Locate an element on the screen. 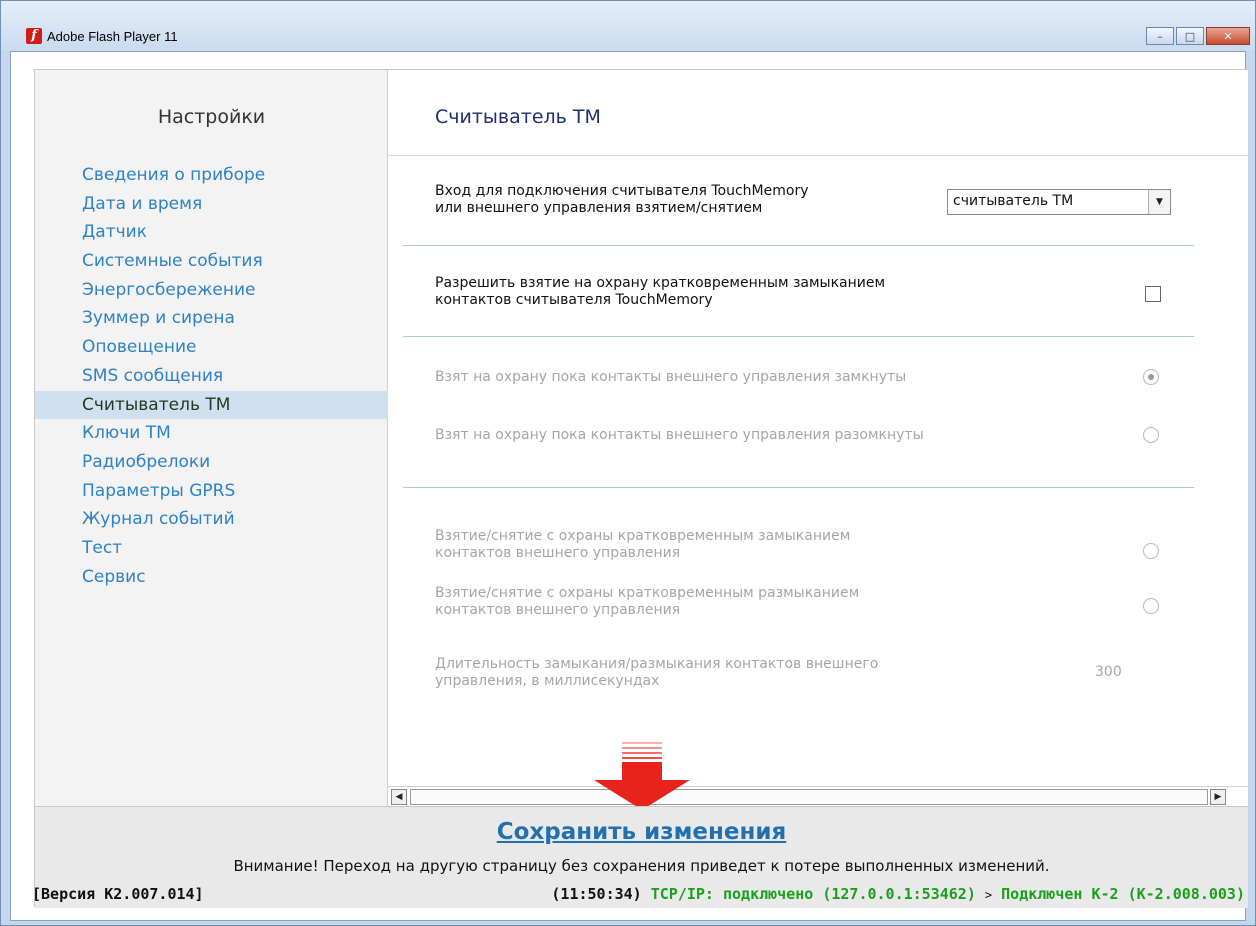  page-title: Считыватель ТМ is located at coordinates (518, 117).